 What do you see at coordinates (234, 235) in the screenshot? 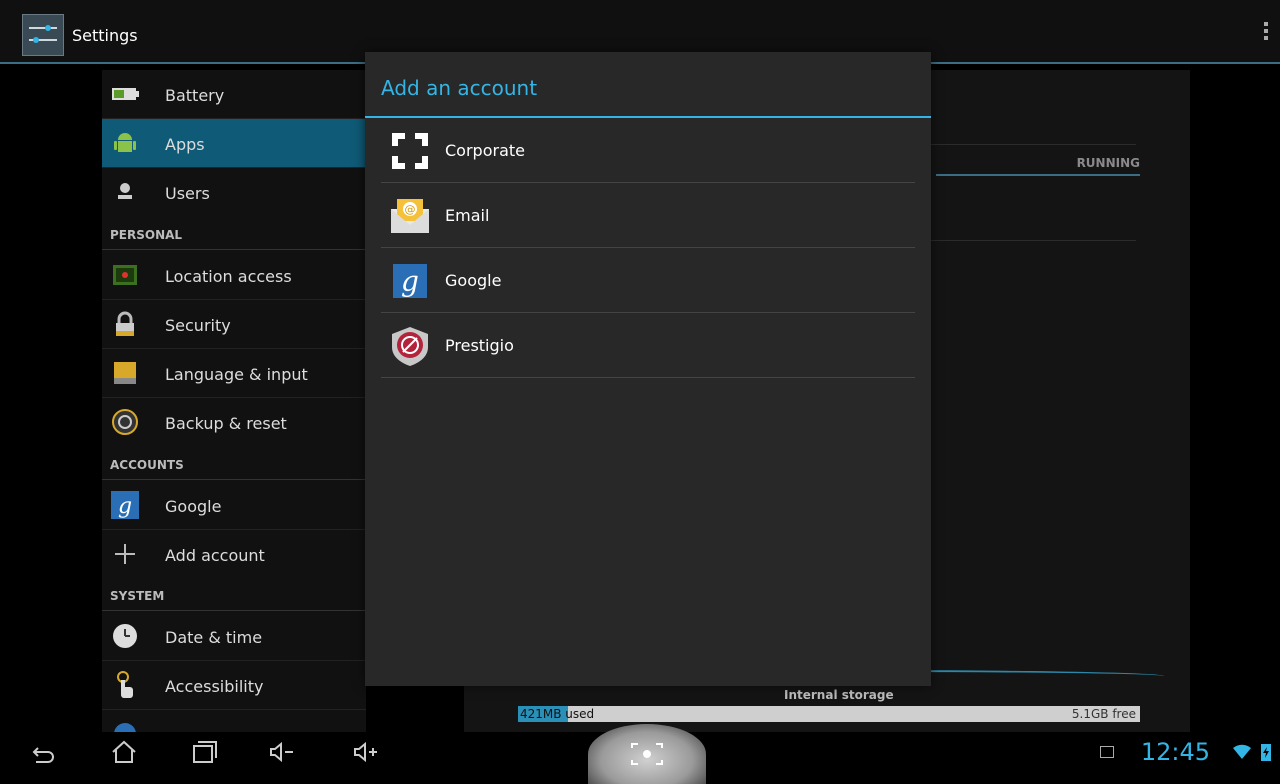
I see `section-header-personal: PERSONAL` at bounding box center [234, 235].